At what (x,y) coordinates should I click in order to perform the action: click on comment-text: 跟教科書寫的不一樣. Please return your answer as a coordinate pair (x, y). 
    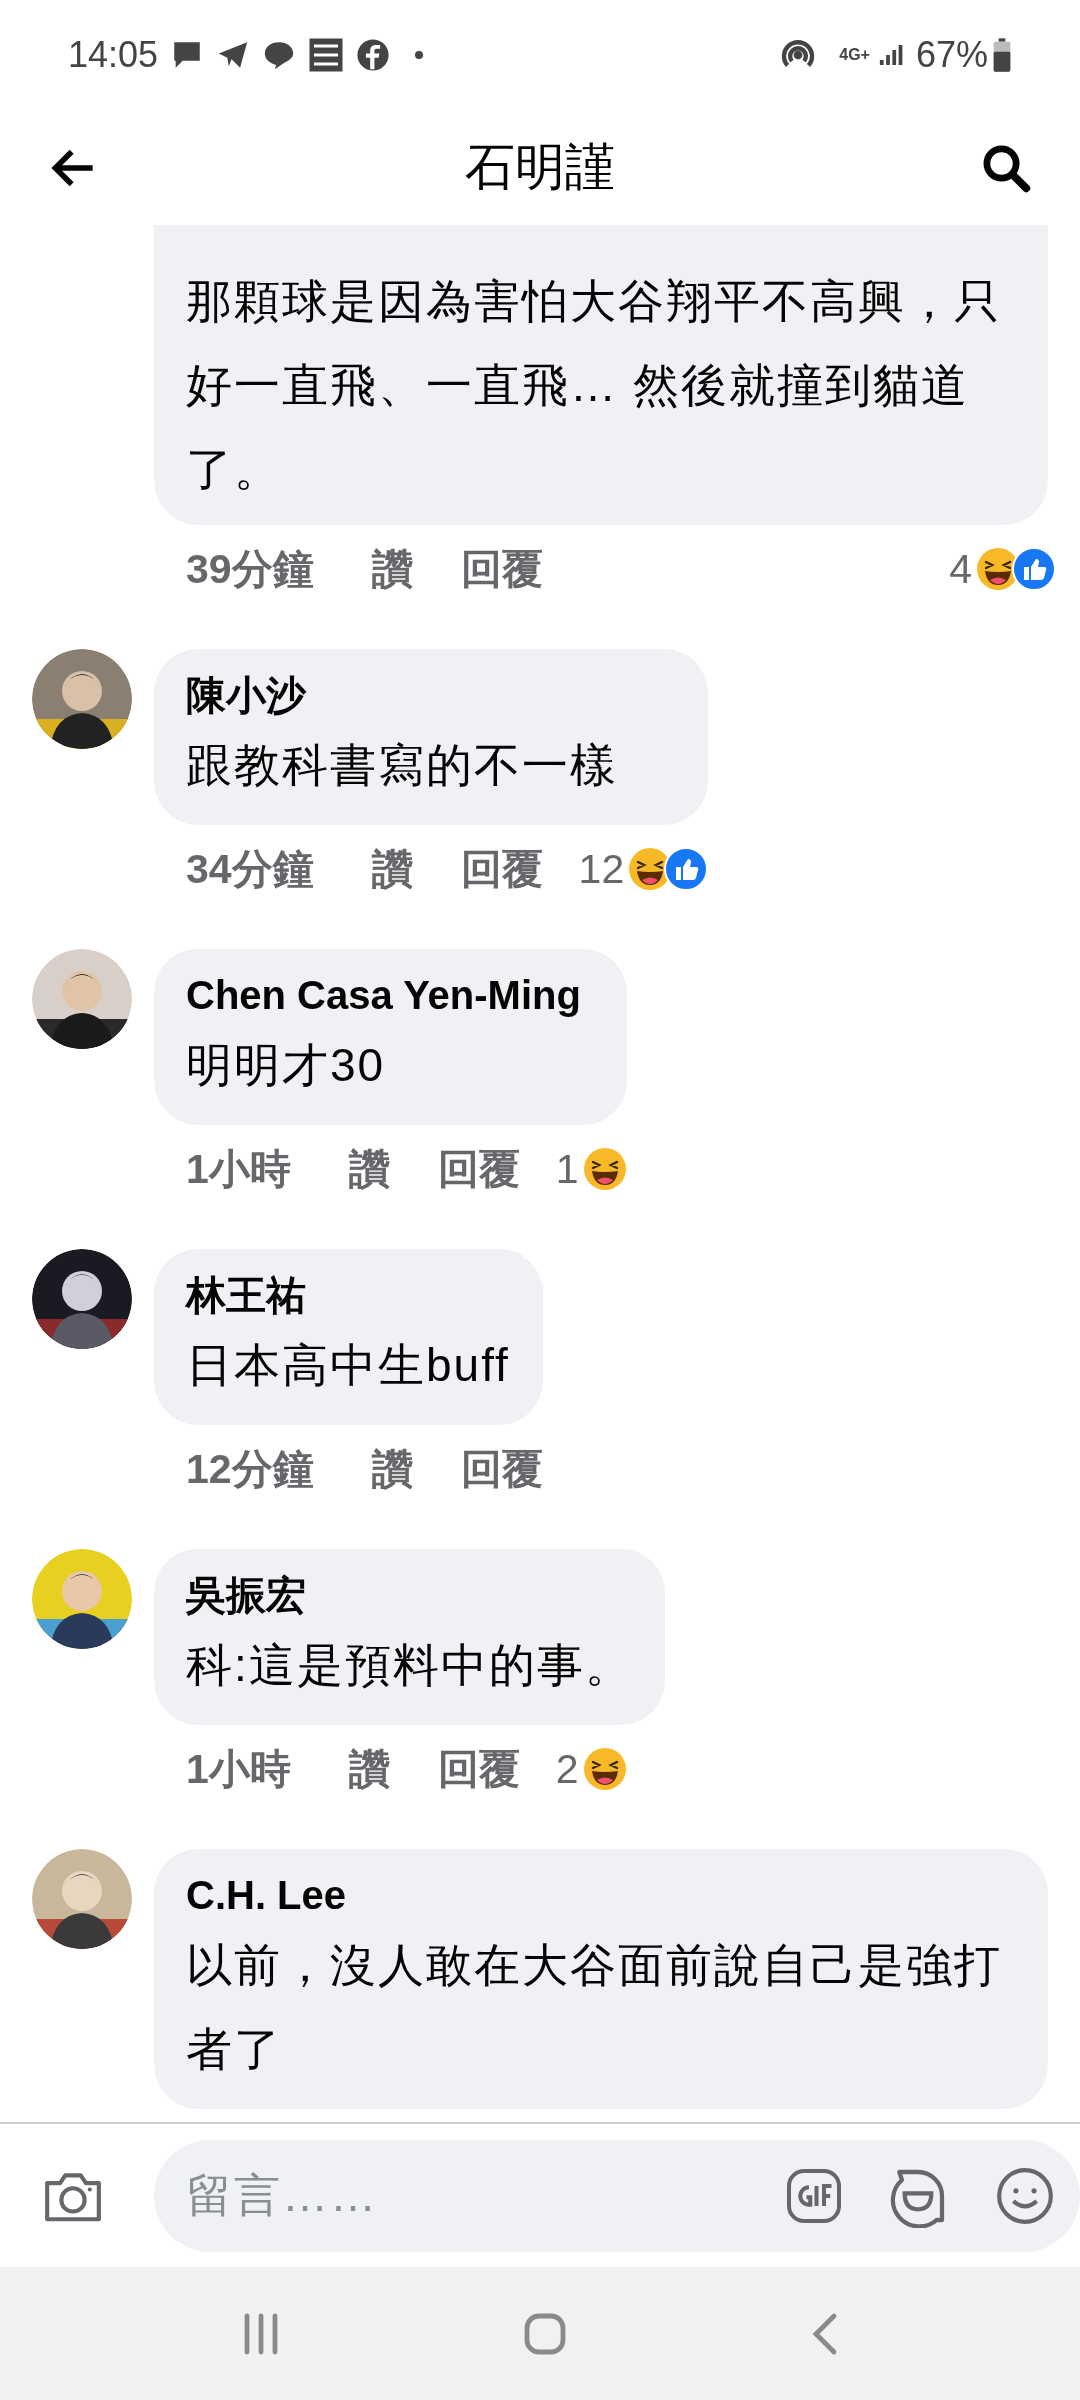
    Looking at the image, I should click on (402, 765).